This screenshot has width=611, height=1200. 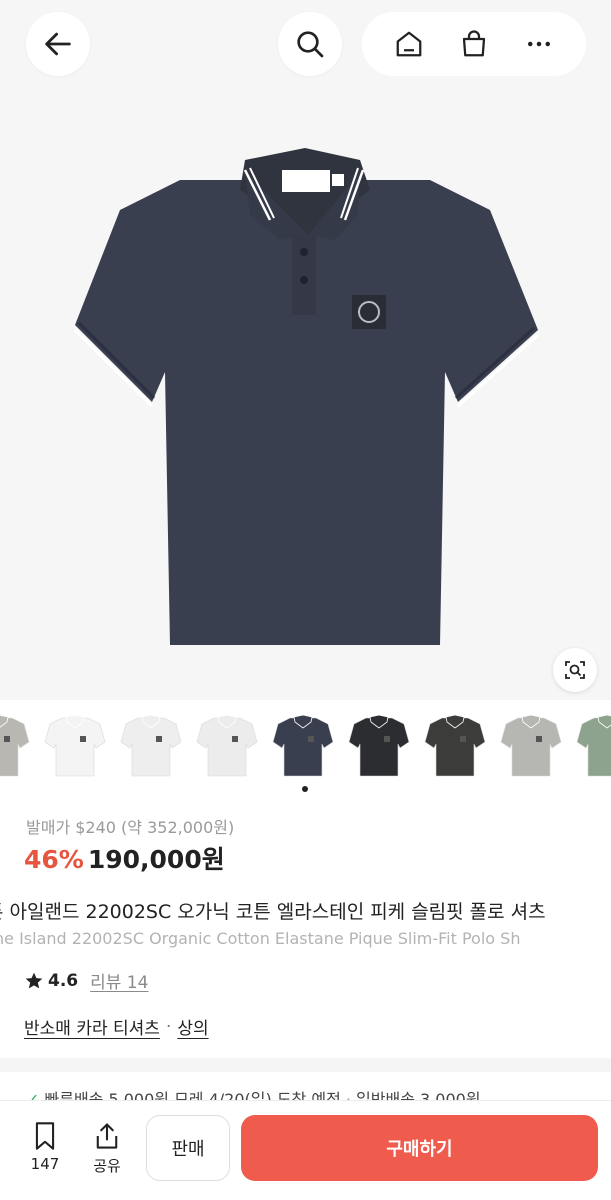 What do you see at coordinates (188, 1148) in the screenshot?
I see `sell-button: 판매` at bounding box center [188, 1148].